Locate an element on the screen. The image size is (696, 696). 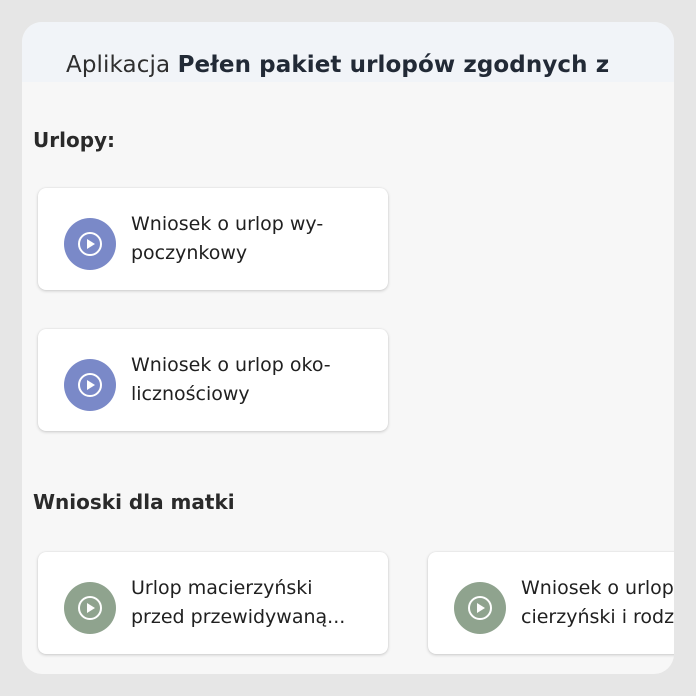
title-bold: Pełen pakiet urlopów zgodnych z is located at coordinates (393, 65).